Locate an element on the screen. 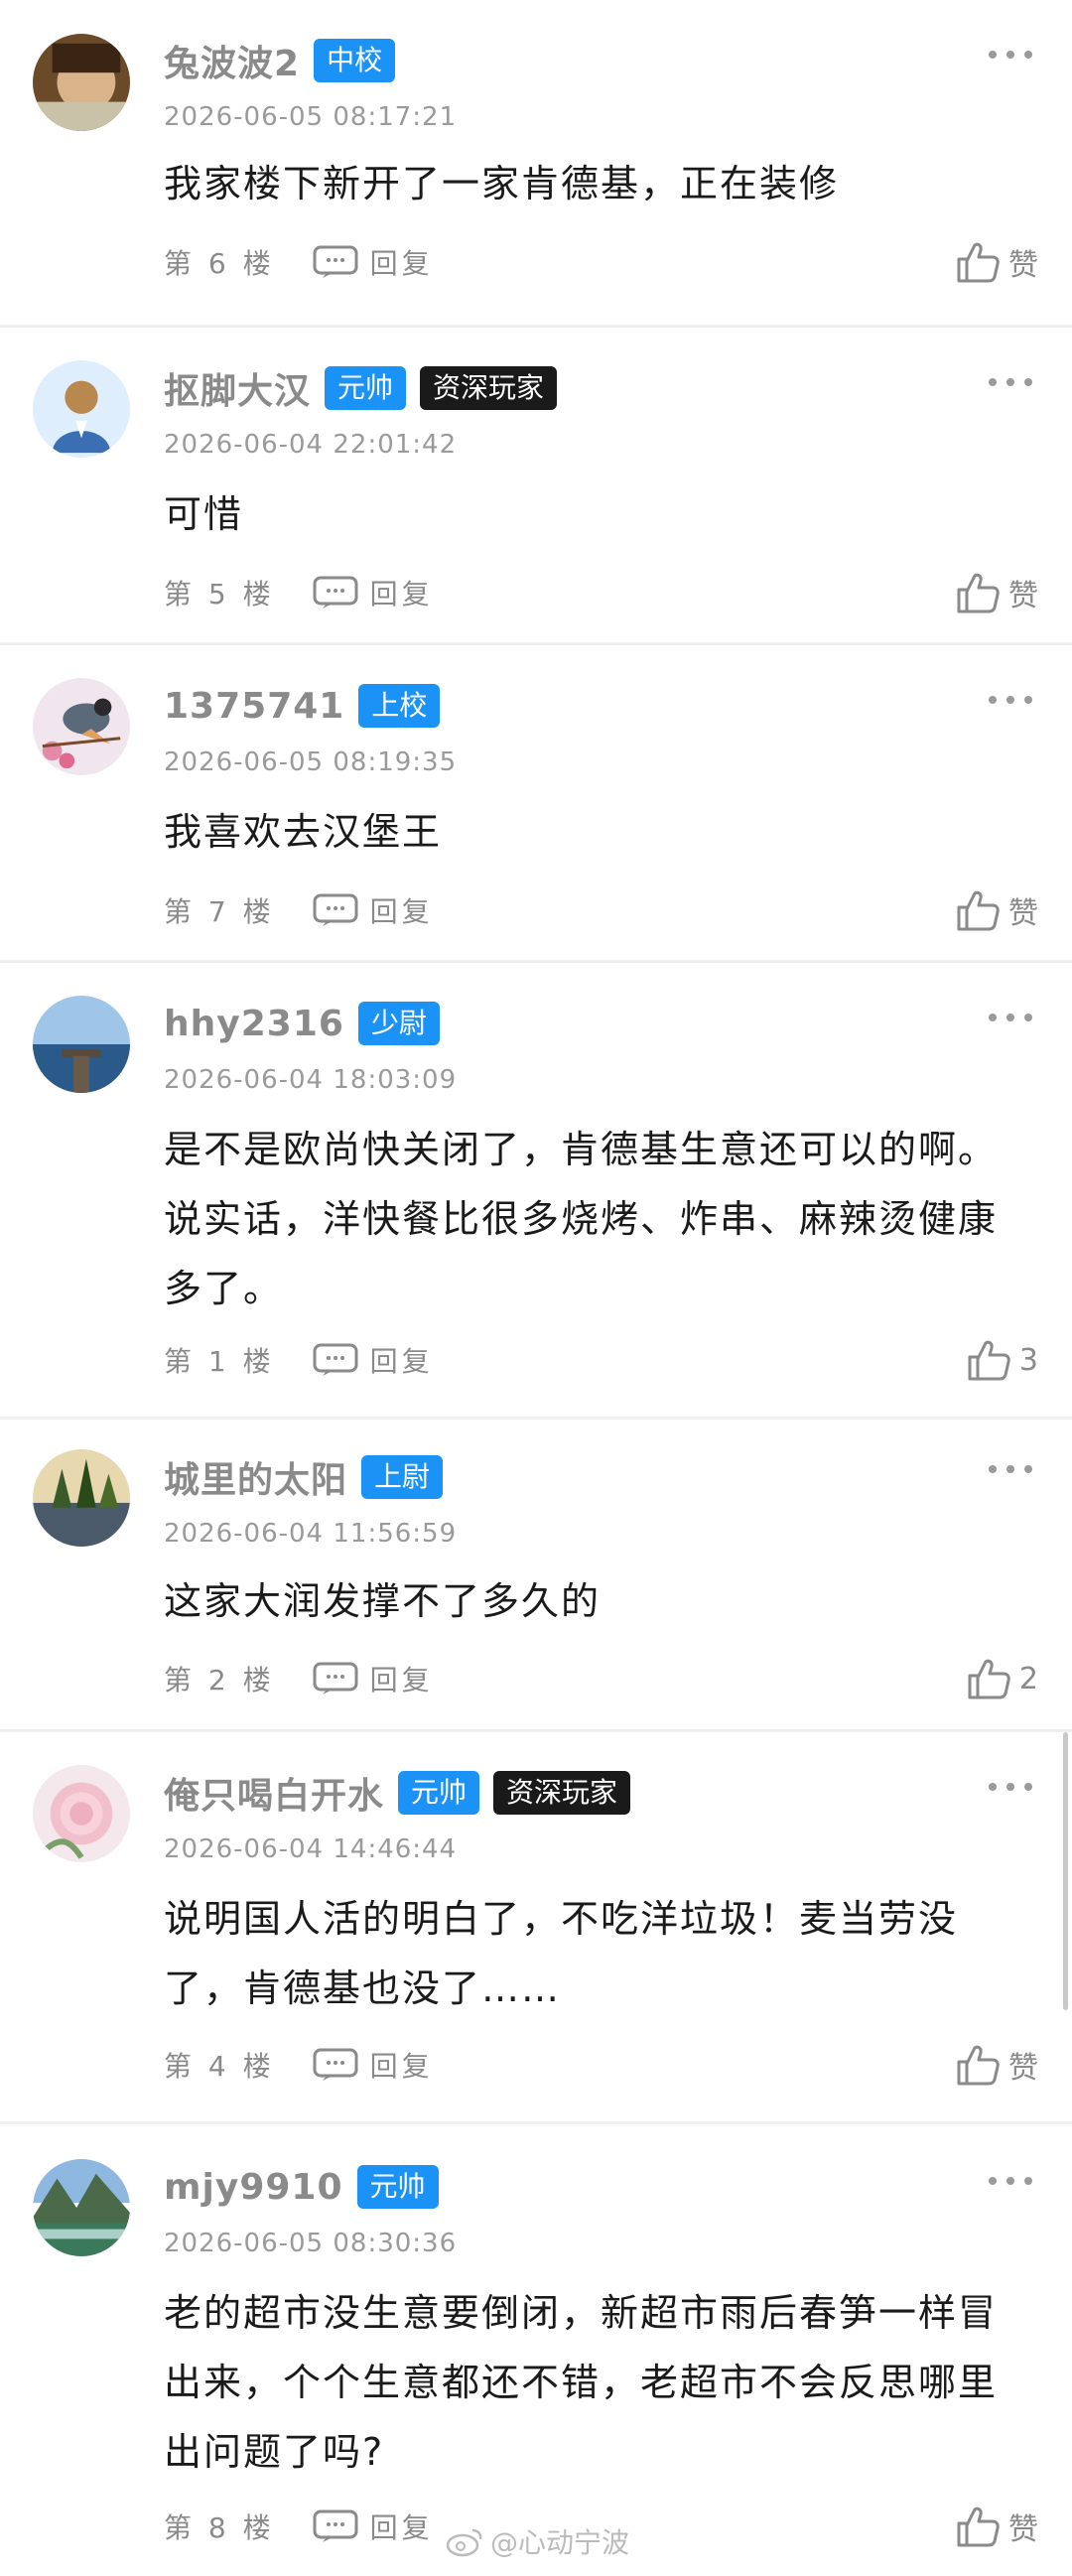 This screenshot has height=2576, width=1072. name-row: 兔波波2 中校 is located at coordinates (280, 60).